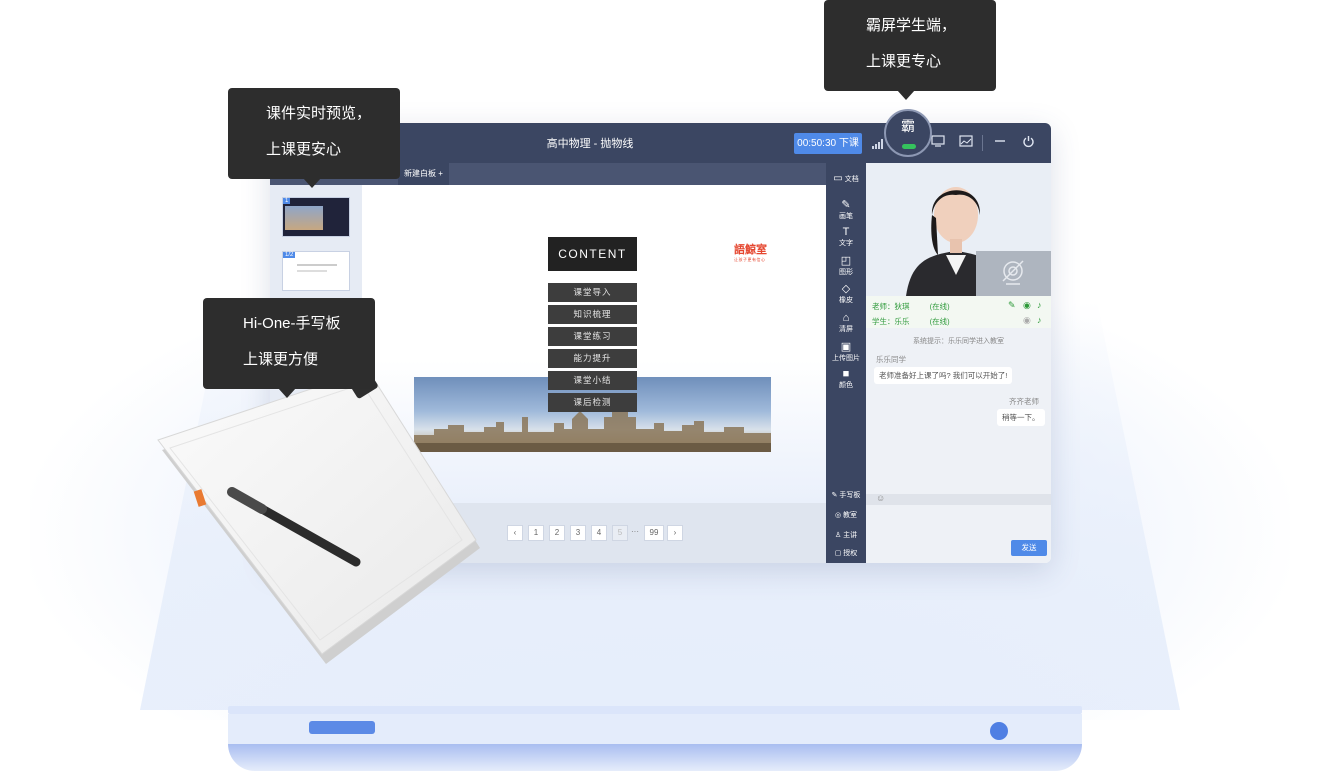 This screenshot has width=1318, height=771. What do you see at coordinates (846, 374) in the screenshot?
I see `color-icon: ■` at bounding box center [846, 374].